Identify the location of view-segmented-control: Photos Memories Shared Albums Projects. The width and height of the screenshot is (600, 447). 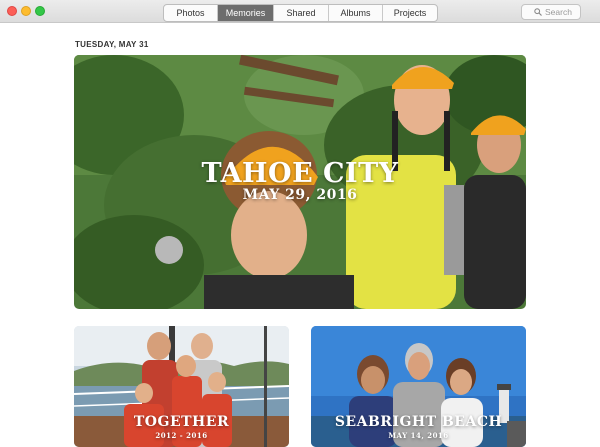
(300, 13).